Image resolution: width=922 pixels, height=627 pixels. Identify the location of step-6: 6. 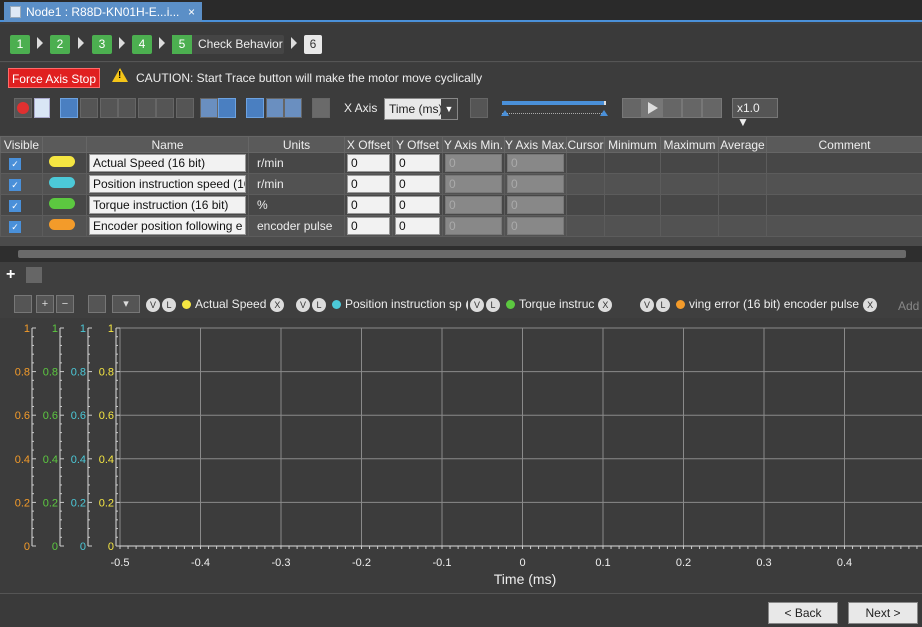
(313, 44).